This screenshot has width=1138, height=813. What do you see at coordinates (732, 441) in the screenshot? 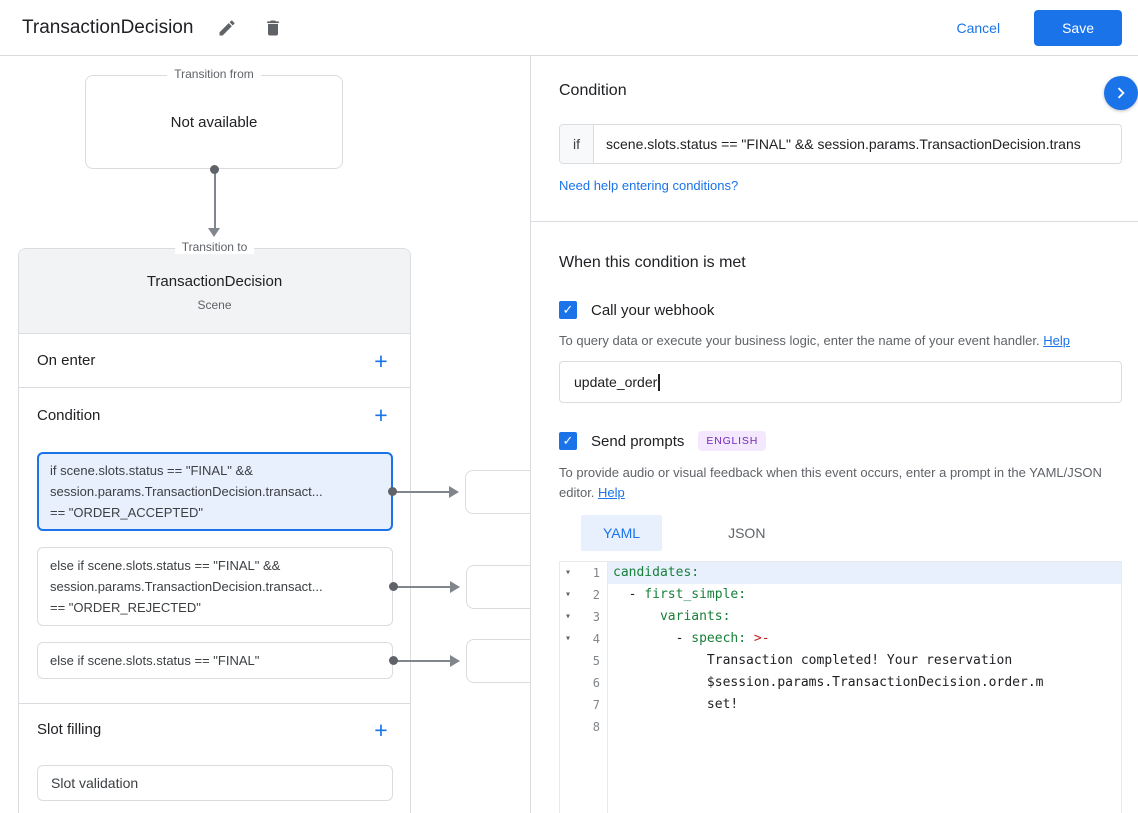
I see `language-badge: ENGLISH` at bounding box center [732, 441].